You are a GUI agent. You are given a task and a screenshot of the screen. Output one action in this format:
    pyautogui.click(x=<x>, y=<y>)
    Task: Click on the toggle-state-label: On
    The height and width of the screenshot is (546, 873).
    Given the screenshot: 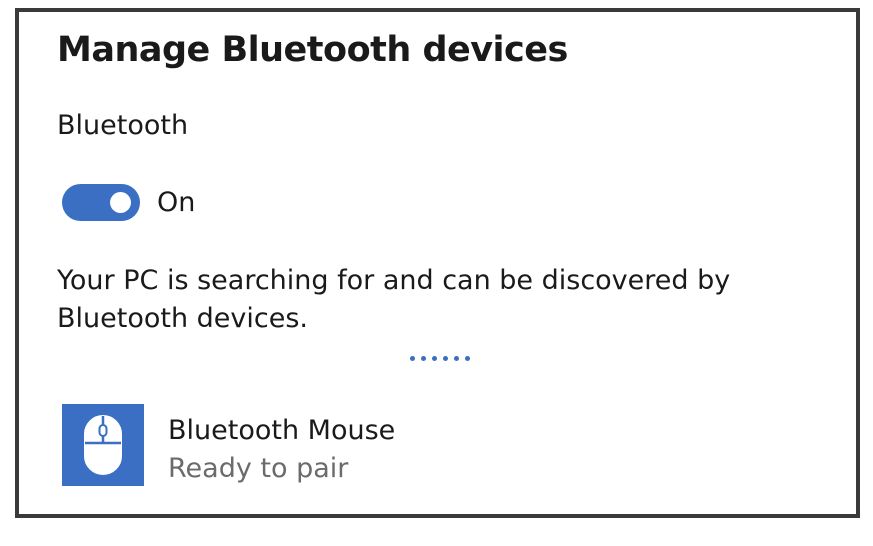 What is the action you would take?
    pyautogui.click(x=176, y=202)
    